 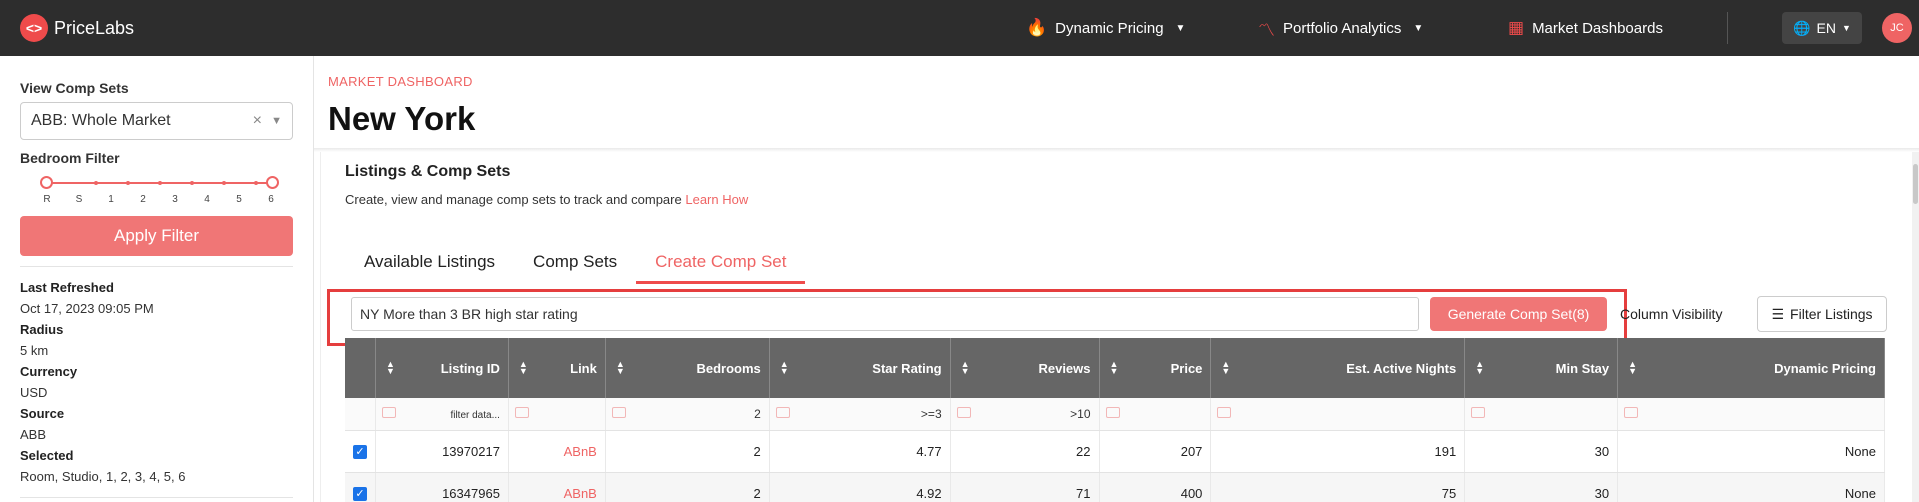 What do you see at coordinates (1671, 314) in the screenshot?
I see `column-visibility-button: Column Visibility` at bounding box center [1671, 314].